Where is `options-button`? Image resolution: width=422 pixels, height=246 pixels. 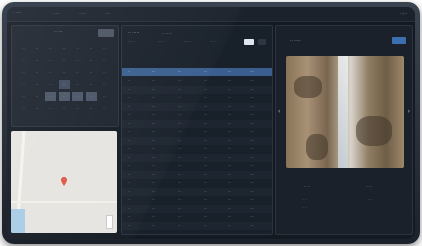 options-button is located at coordinates (262, 42).